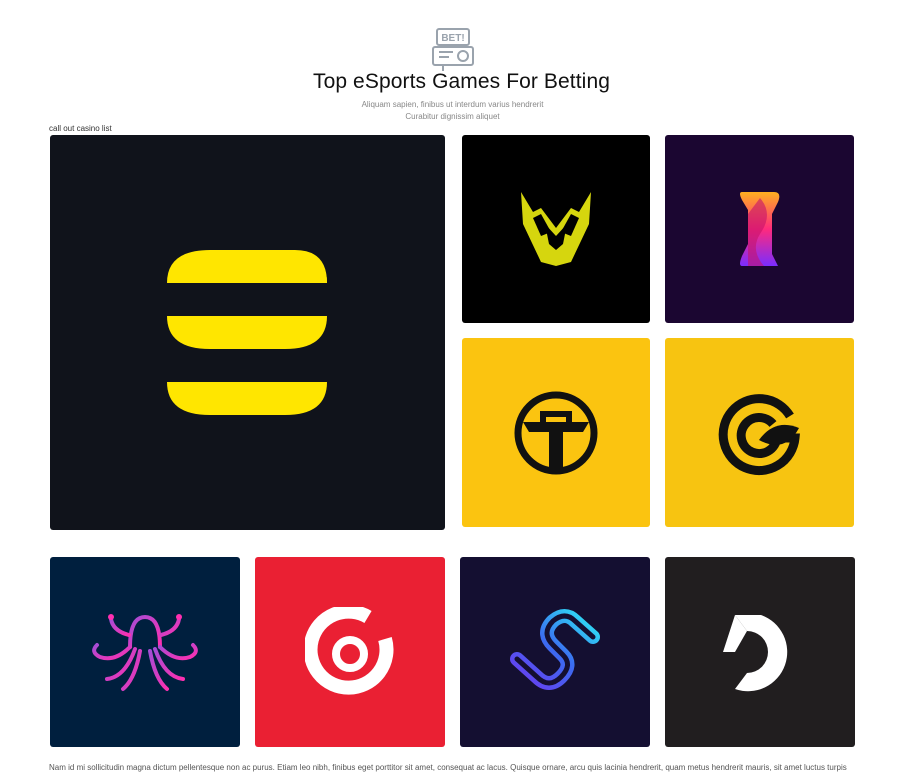 The height and width of the screenshot is (778, 923). I want to click on tile-crest-logo, so click(556, 229).